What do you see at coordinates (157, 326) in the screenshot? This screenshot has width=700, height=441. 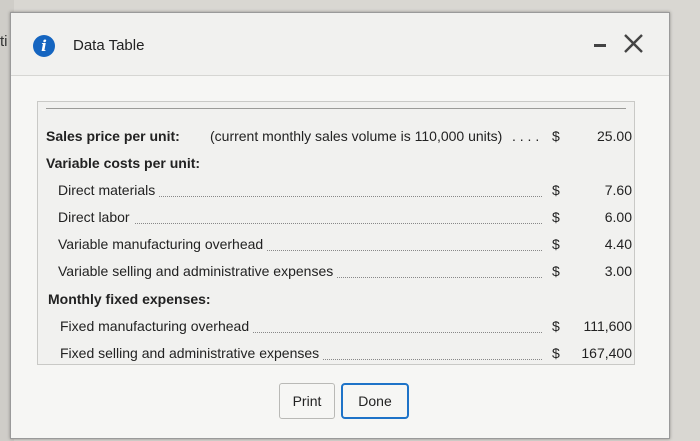 I see `expense-item-label: Fixed manufacturing overhead` at bounding box center [157, 326].